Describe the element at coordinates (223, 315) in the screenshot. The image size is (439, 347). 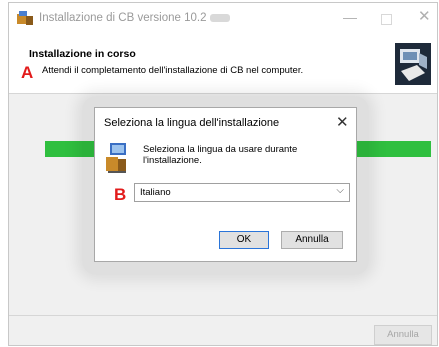
I see `footer-divider` at that location.